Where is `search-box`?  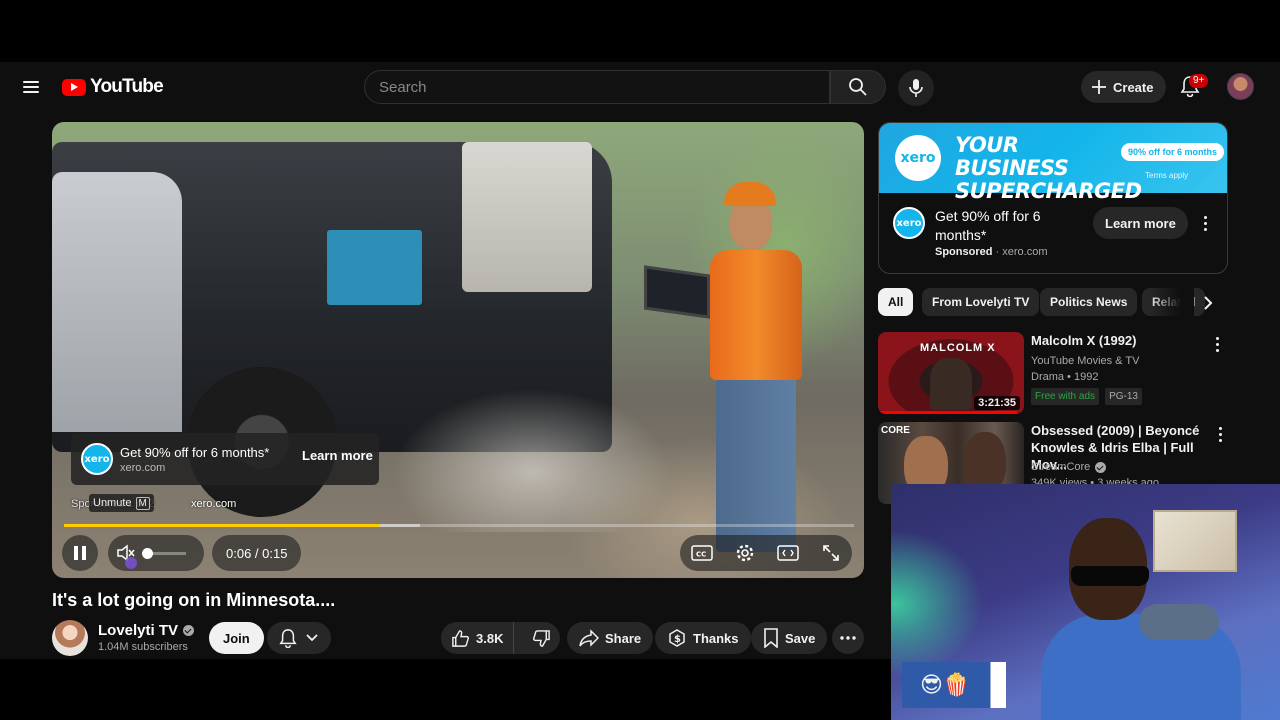
search-box is located at coordinates (597, 87).